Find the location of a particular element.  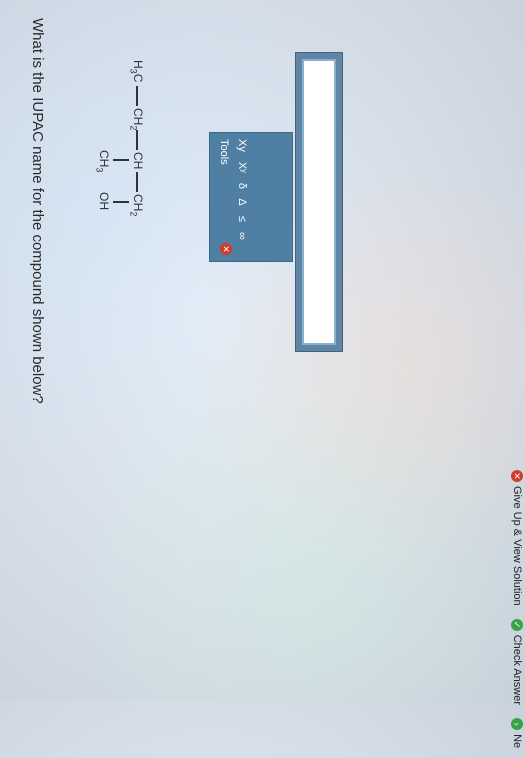

group-ch2: CH2 is located at coordinates (136, 119).